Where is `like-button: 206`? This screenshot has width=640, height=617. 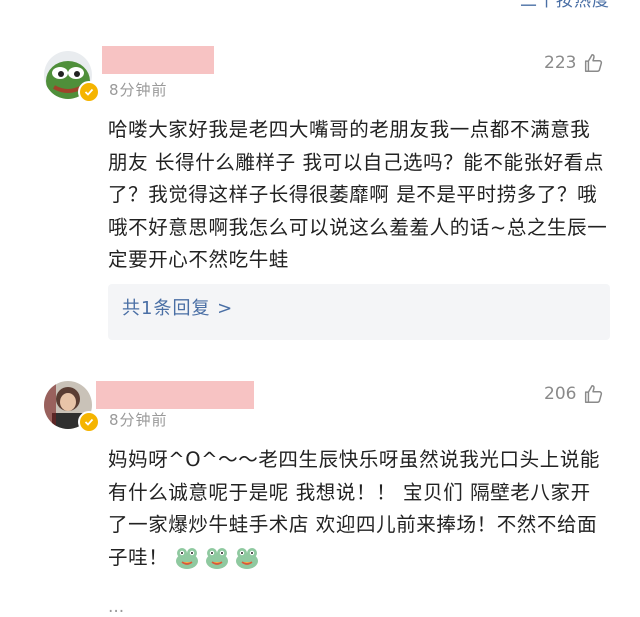 like-button: 206 is located at coordinates (574, 394).